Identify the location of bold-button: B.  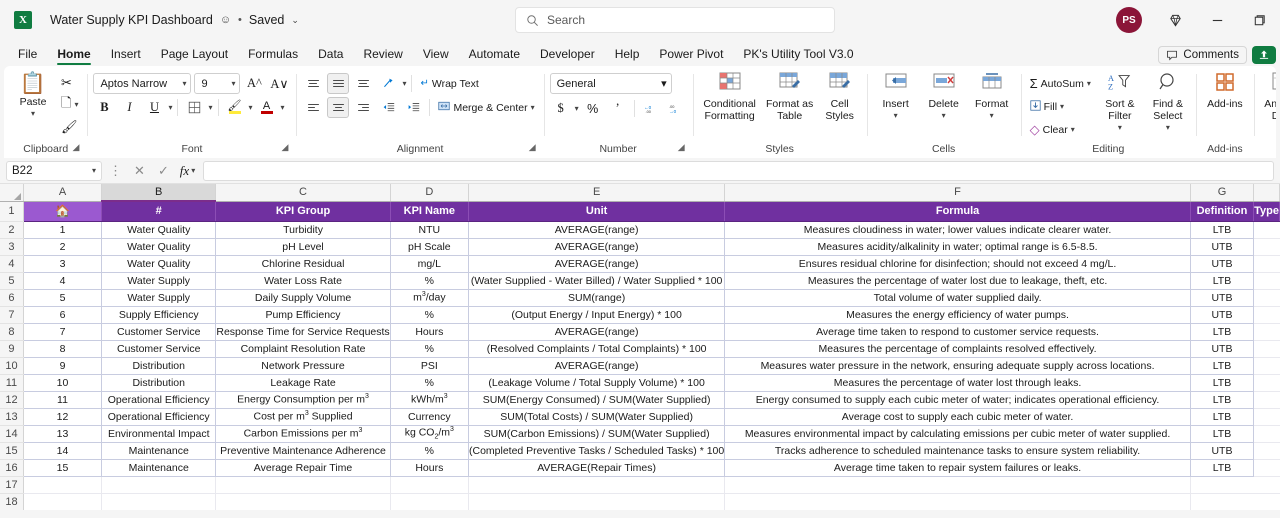
(104, 107).